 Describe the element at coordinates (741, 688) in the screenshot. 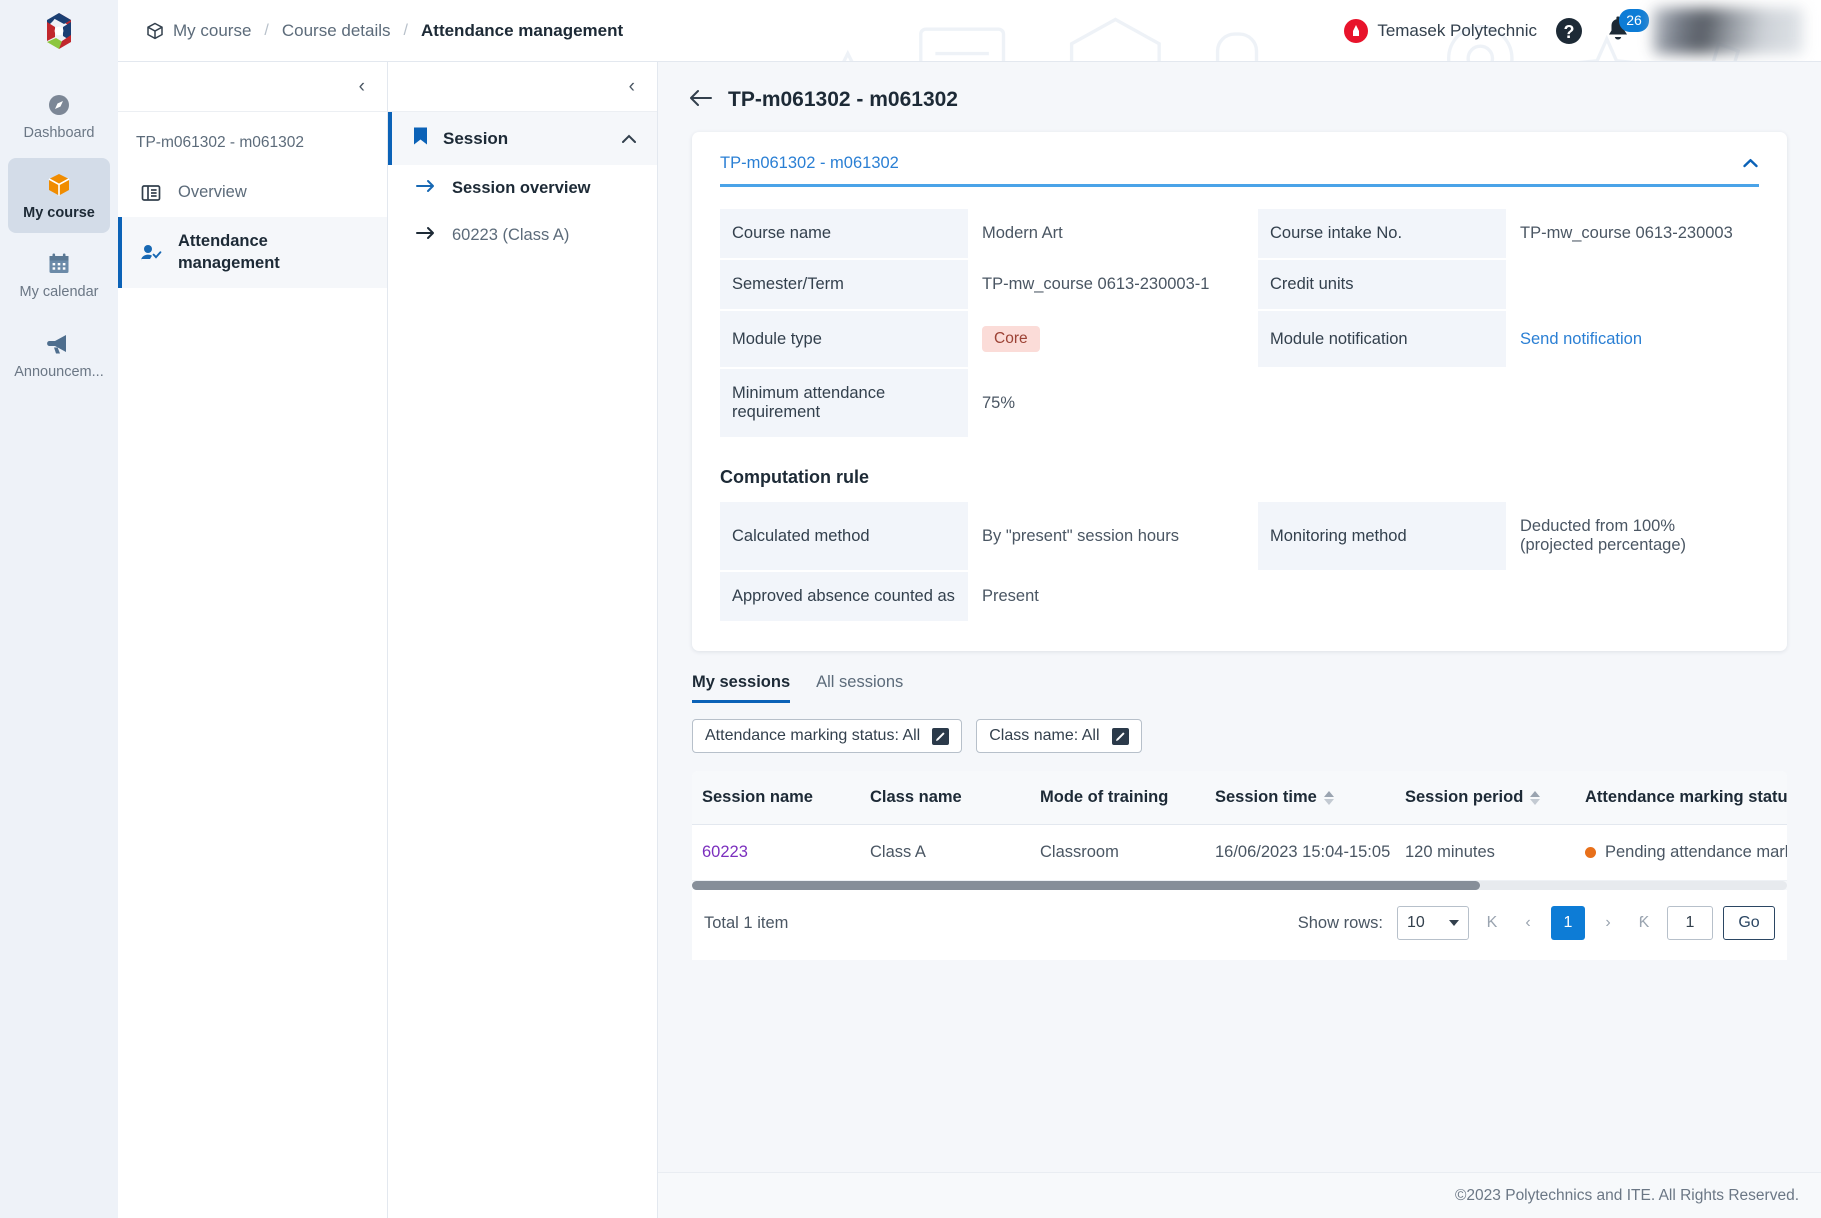

I see `tab-my-sessions: My sessions` at that location.